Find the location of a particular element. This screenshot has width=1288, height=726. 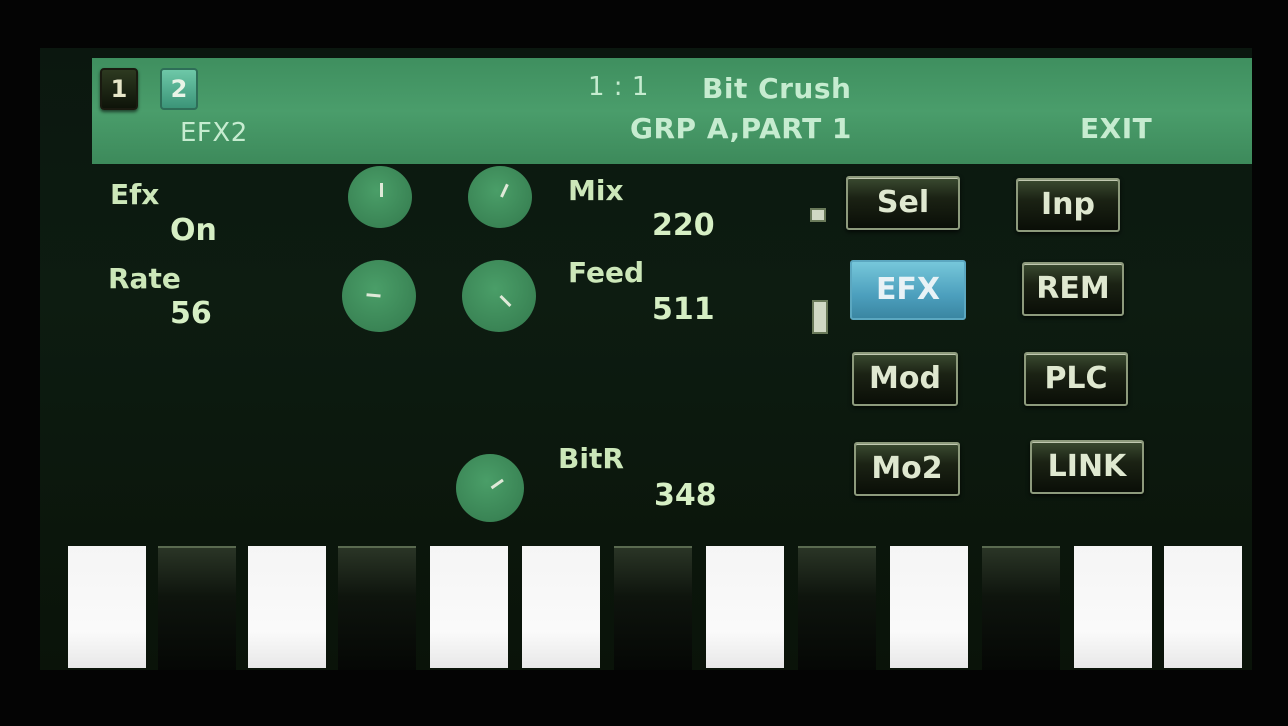

feed-knob is located at coordinates (499, 296).